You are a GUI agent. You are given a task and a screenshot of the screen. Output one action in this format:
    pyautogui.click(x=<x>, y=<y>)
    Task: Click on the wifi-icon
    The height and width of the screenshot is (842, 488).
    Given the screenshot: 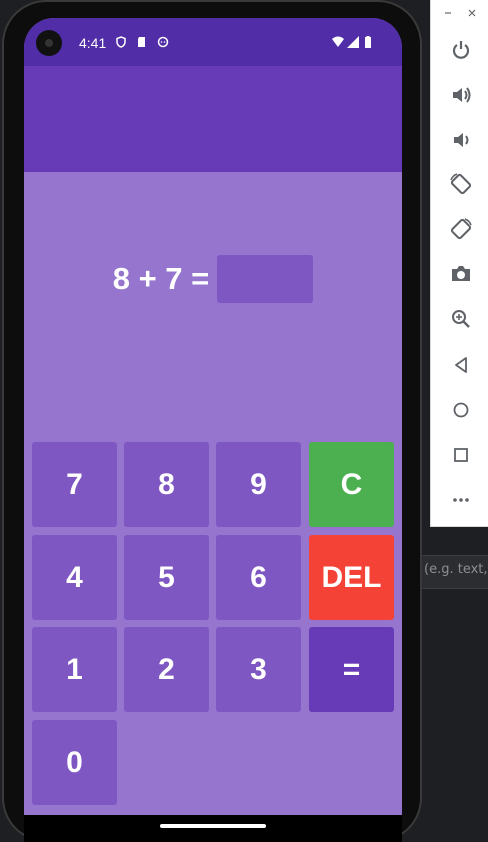 What is the action you would take?
    pyautogui.click(x=338, y=41)
    